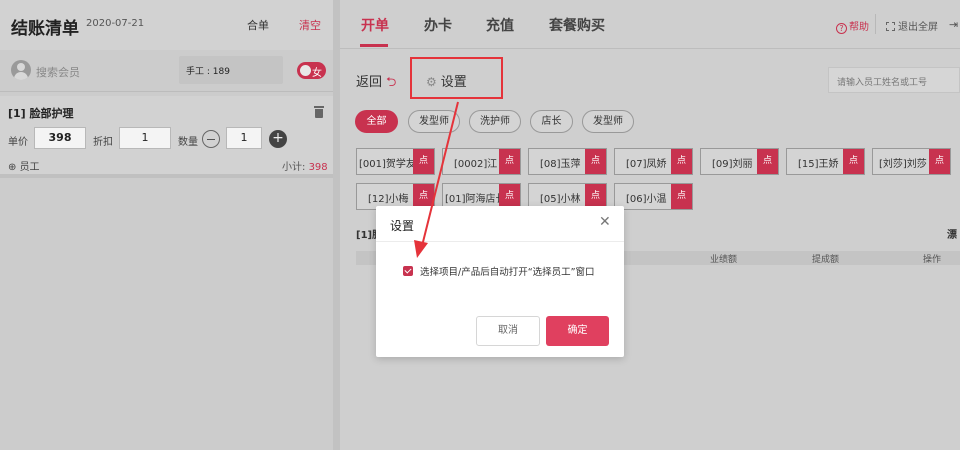  Describe the element at coordinates (317, 73) in the screenshot. I see `gender-label: 女` at that location.